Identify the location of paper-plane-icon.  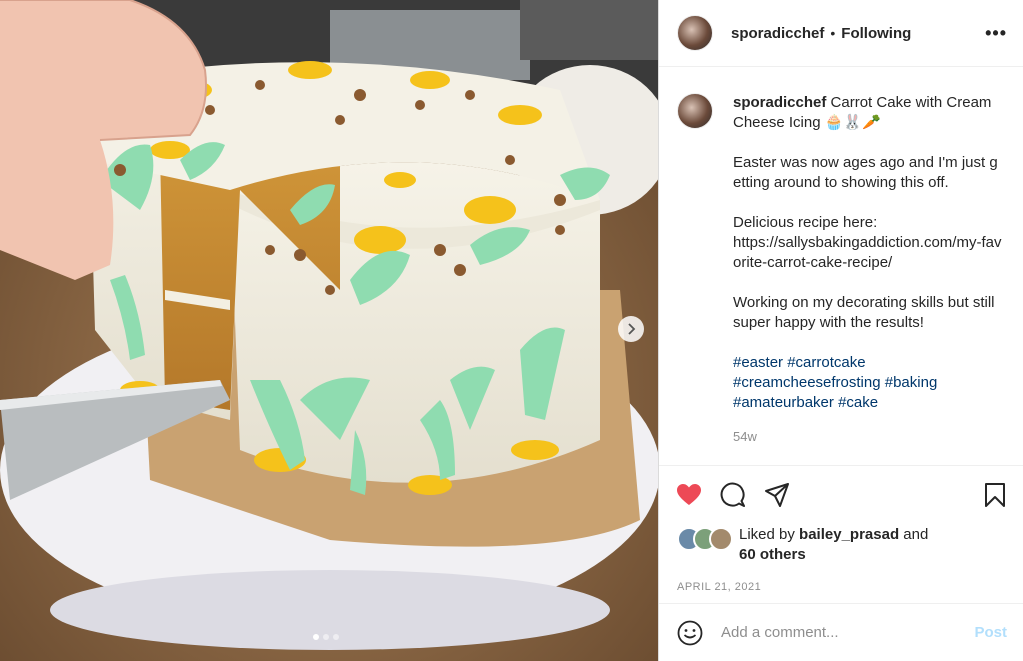
(777, 494).